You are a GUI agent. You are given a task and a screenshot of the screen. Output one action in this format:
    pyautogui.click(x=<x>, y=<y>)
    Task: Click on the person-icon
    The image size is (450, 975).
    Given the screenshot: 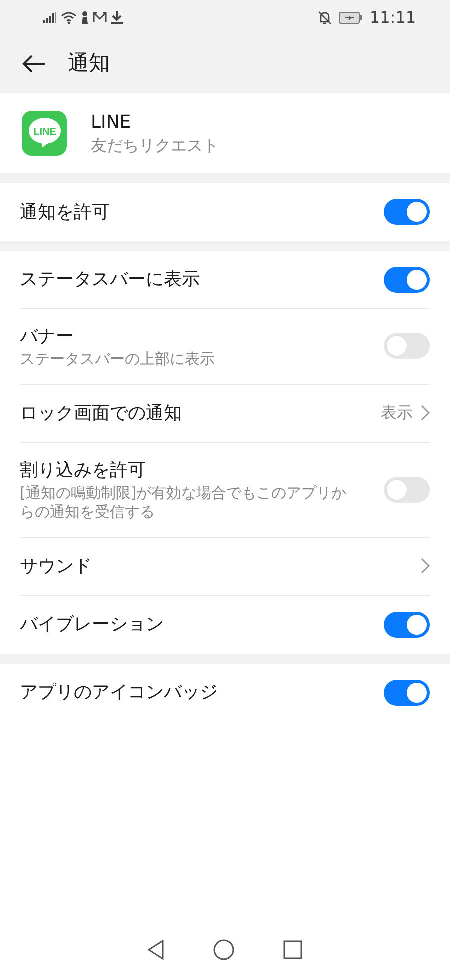 What is the action you would take?
    pyautogui.click(x=85, y=17)
    